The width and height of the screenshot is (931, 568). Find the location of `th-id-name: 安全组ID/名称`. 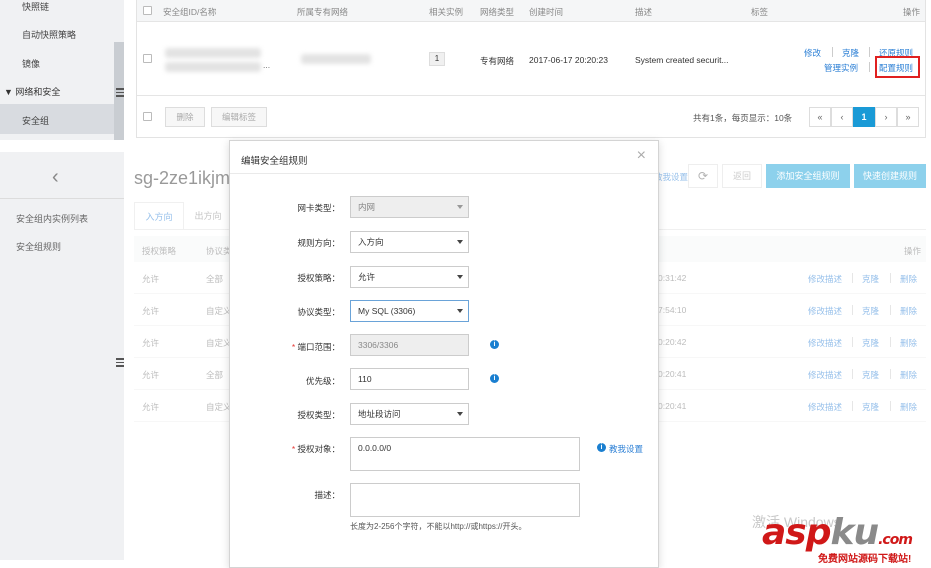

th-id-name: 安全组ID/名称 is located at coordinates (190, 12).